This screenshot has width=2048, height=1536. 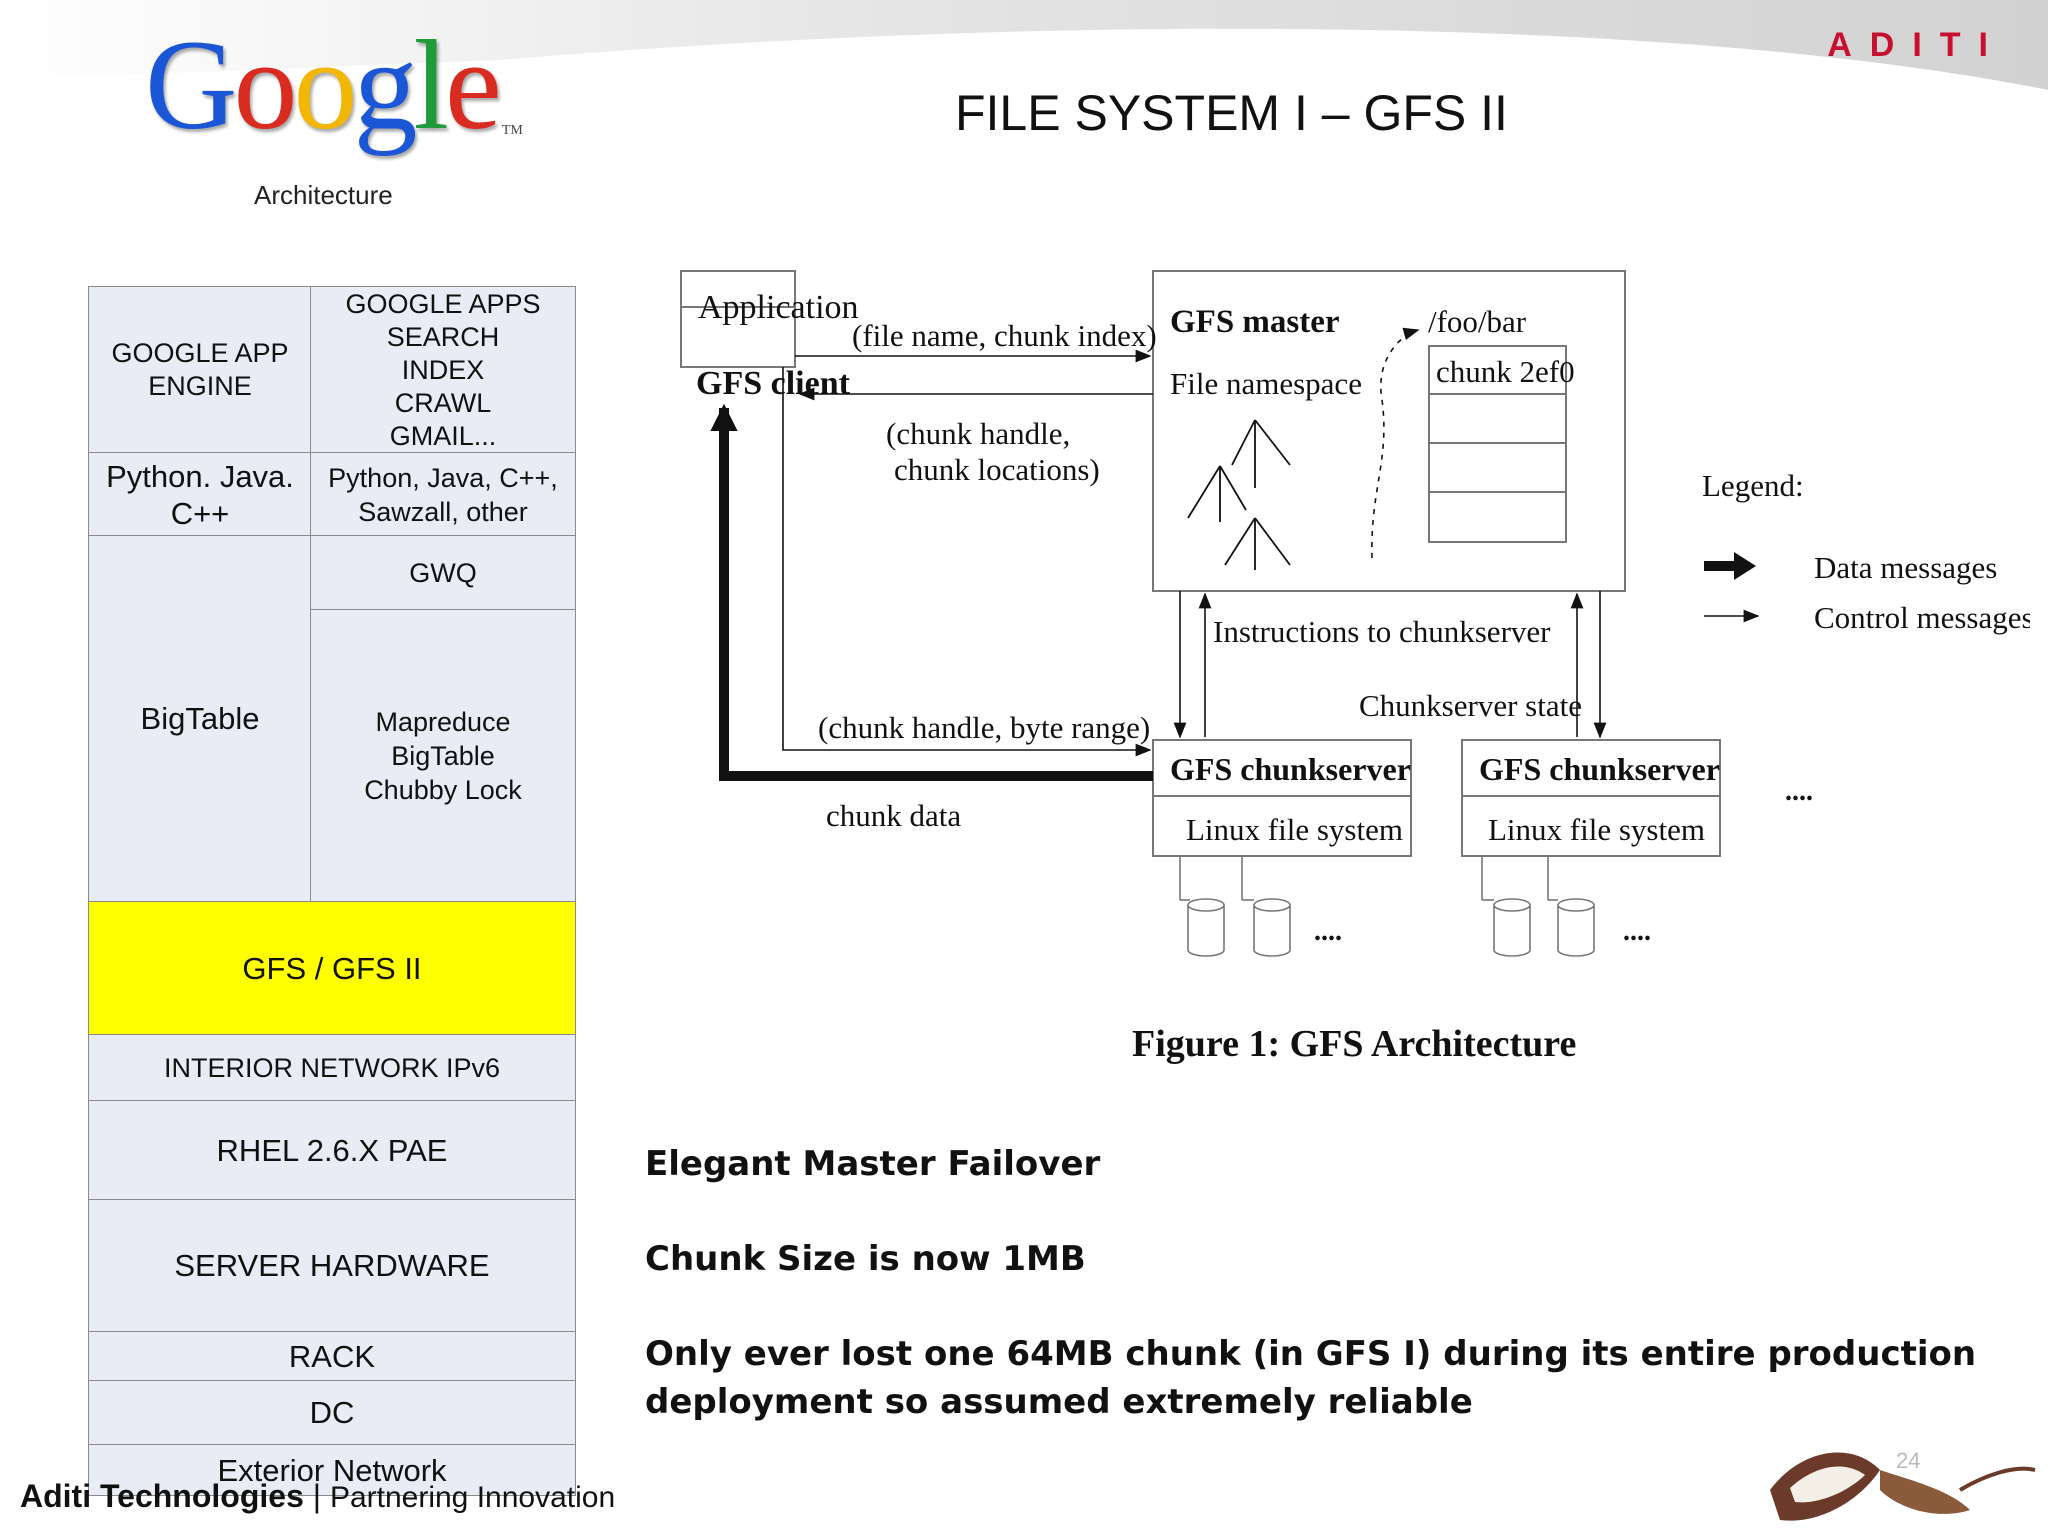 I want to click on request-label: (file name, chunk index), so click(x=1004, y=335).